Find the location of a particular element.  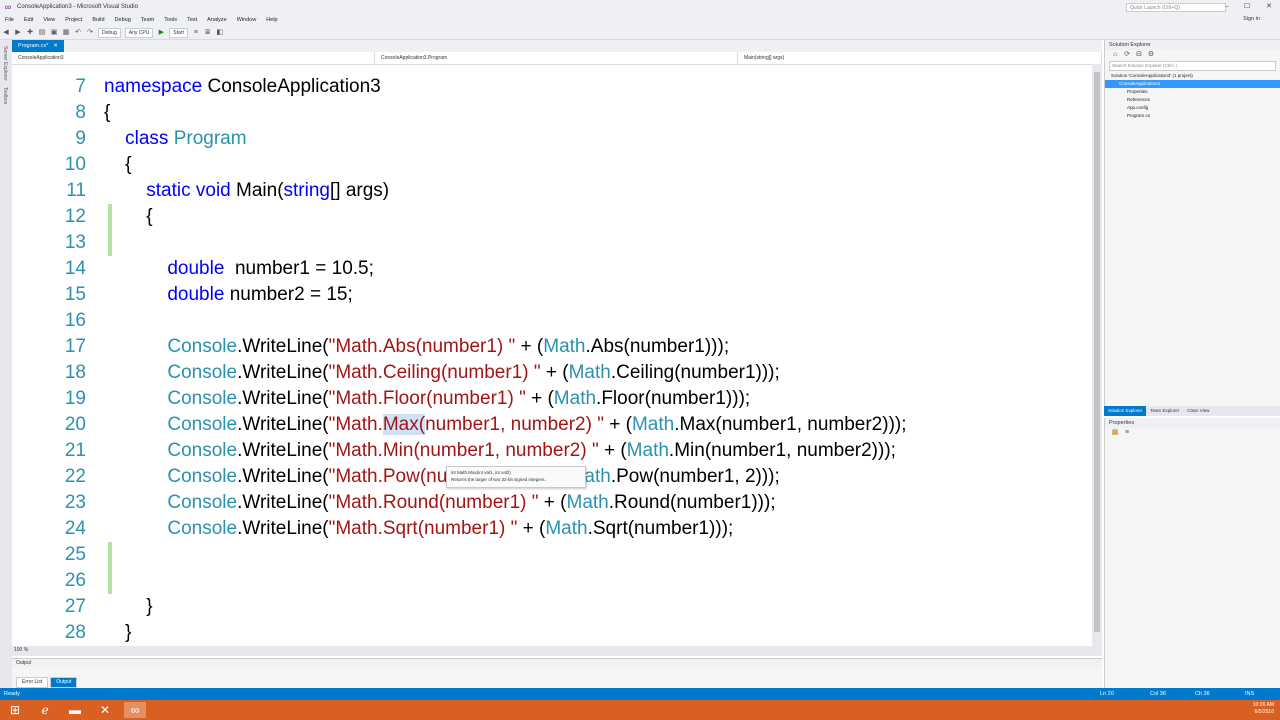

solution-tree-item: Properties is located at coordinates (1192, 92).